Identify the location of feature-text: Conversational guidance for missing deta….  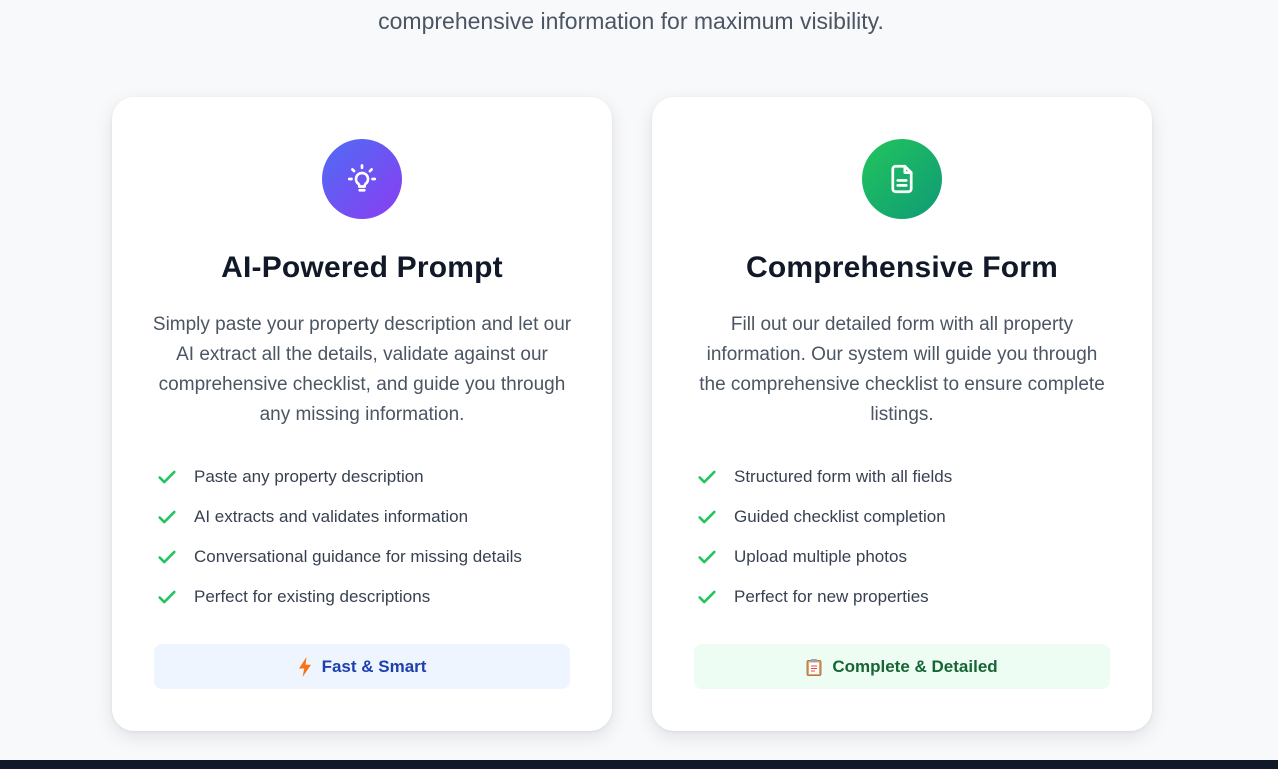
(358, 556).